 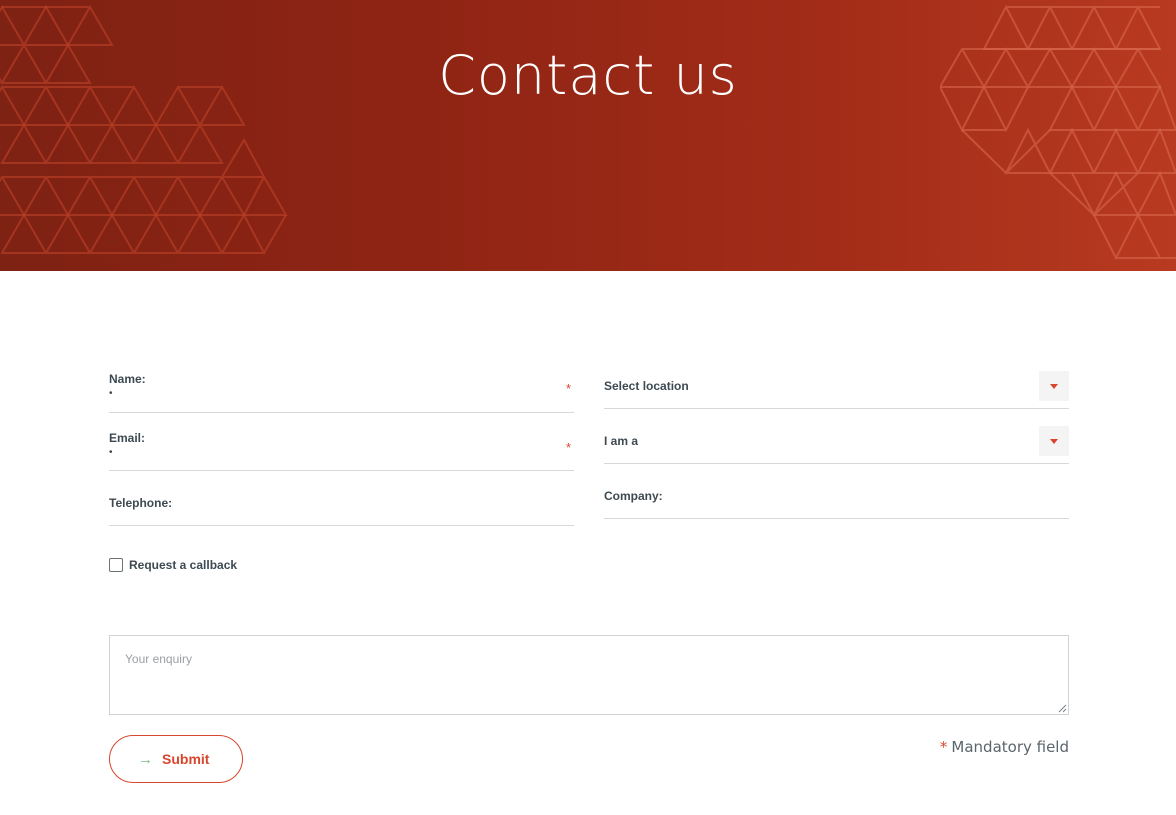 What do you see at coordinates (341, 447) in the screenshot?
I see `email-field: Email: • *` at bounding box center [341, 447].